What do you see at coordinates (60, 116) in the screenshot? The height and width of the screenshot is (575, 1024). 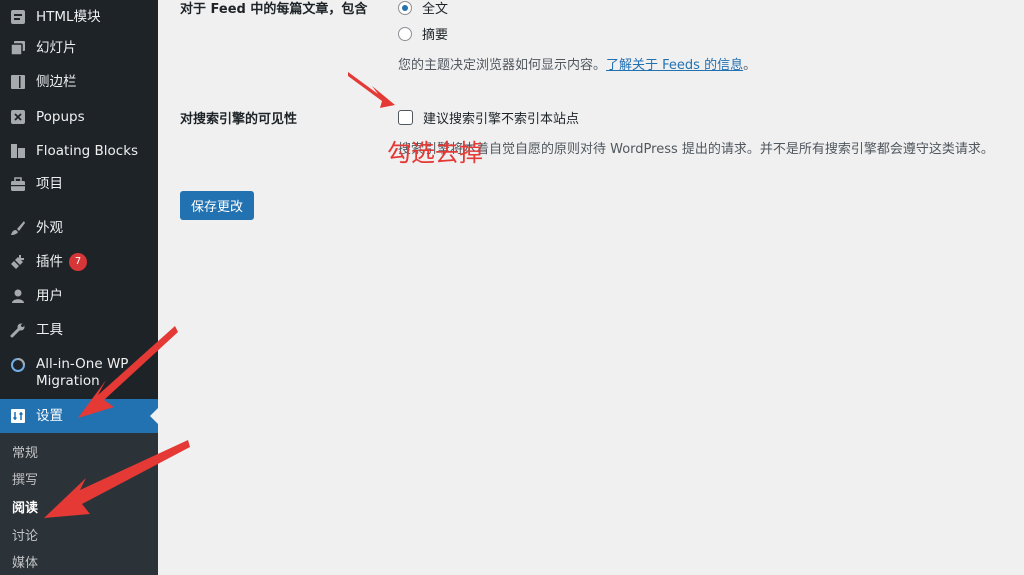 I see `menu-label: Popups` at bounding box center [60, 116].